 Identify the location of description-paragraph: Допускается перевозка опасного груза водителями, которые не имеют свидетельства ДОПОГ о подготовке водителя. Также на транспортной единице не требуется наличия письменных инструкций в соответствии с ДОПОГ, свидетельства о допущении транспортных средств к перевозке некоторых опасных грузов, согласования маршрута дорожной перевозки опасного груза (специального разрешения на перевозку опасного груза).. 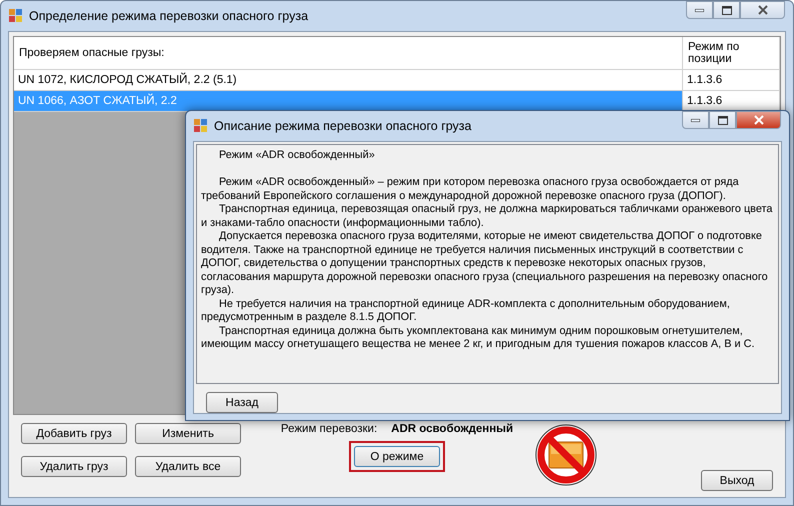
(485, 264).